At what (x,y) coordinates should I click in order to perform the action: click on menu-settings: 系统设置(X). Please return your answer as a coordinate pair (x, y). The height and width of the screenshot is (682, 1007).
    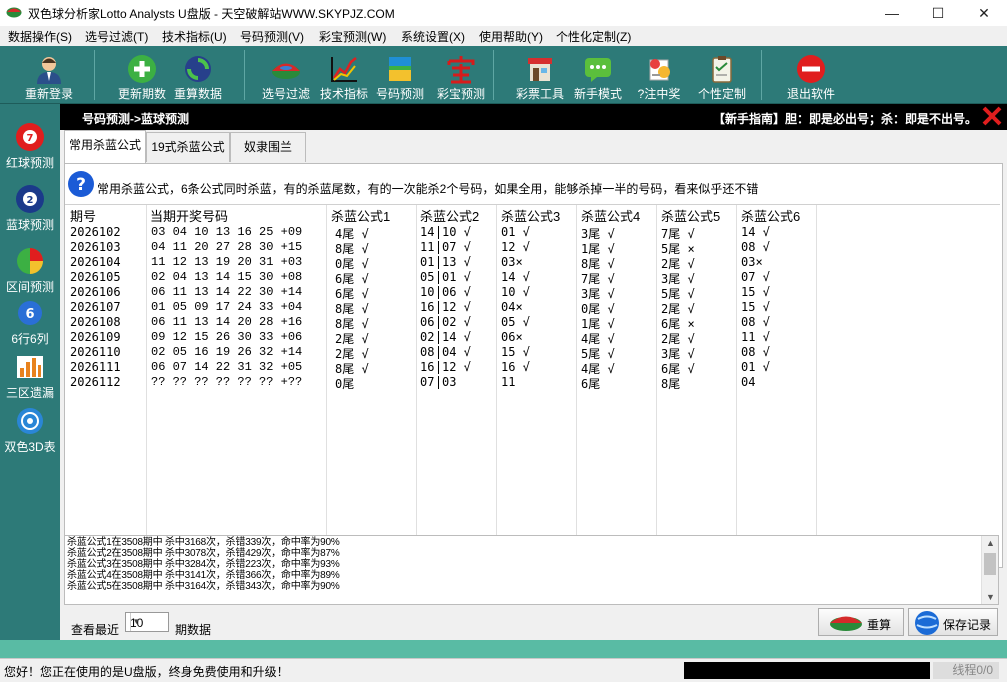
    Looking at the image, I should click on (433, 36).